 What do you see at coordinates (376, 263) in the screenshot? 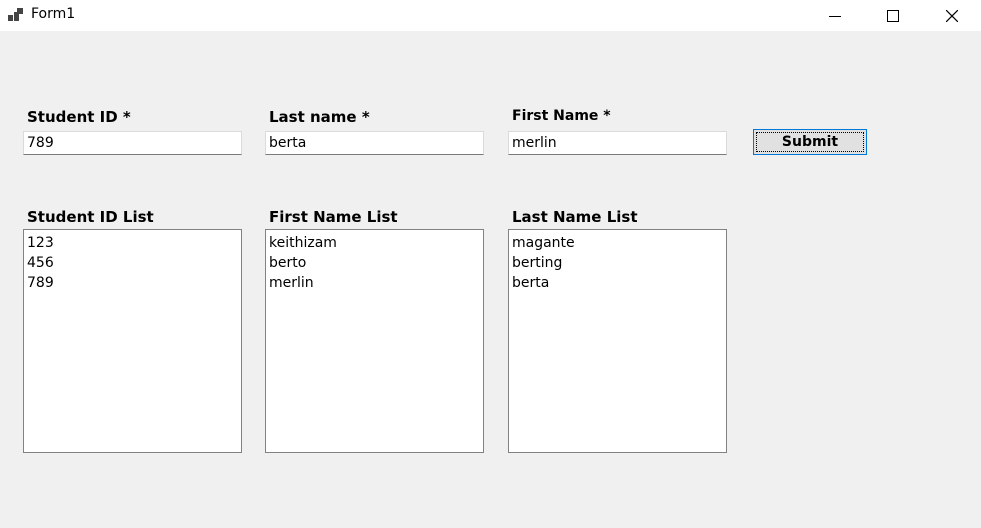
I see `list-item: berto` at bounding box center [376, 263].